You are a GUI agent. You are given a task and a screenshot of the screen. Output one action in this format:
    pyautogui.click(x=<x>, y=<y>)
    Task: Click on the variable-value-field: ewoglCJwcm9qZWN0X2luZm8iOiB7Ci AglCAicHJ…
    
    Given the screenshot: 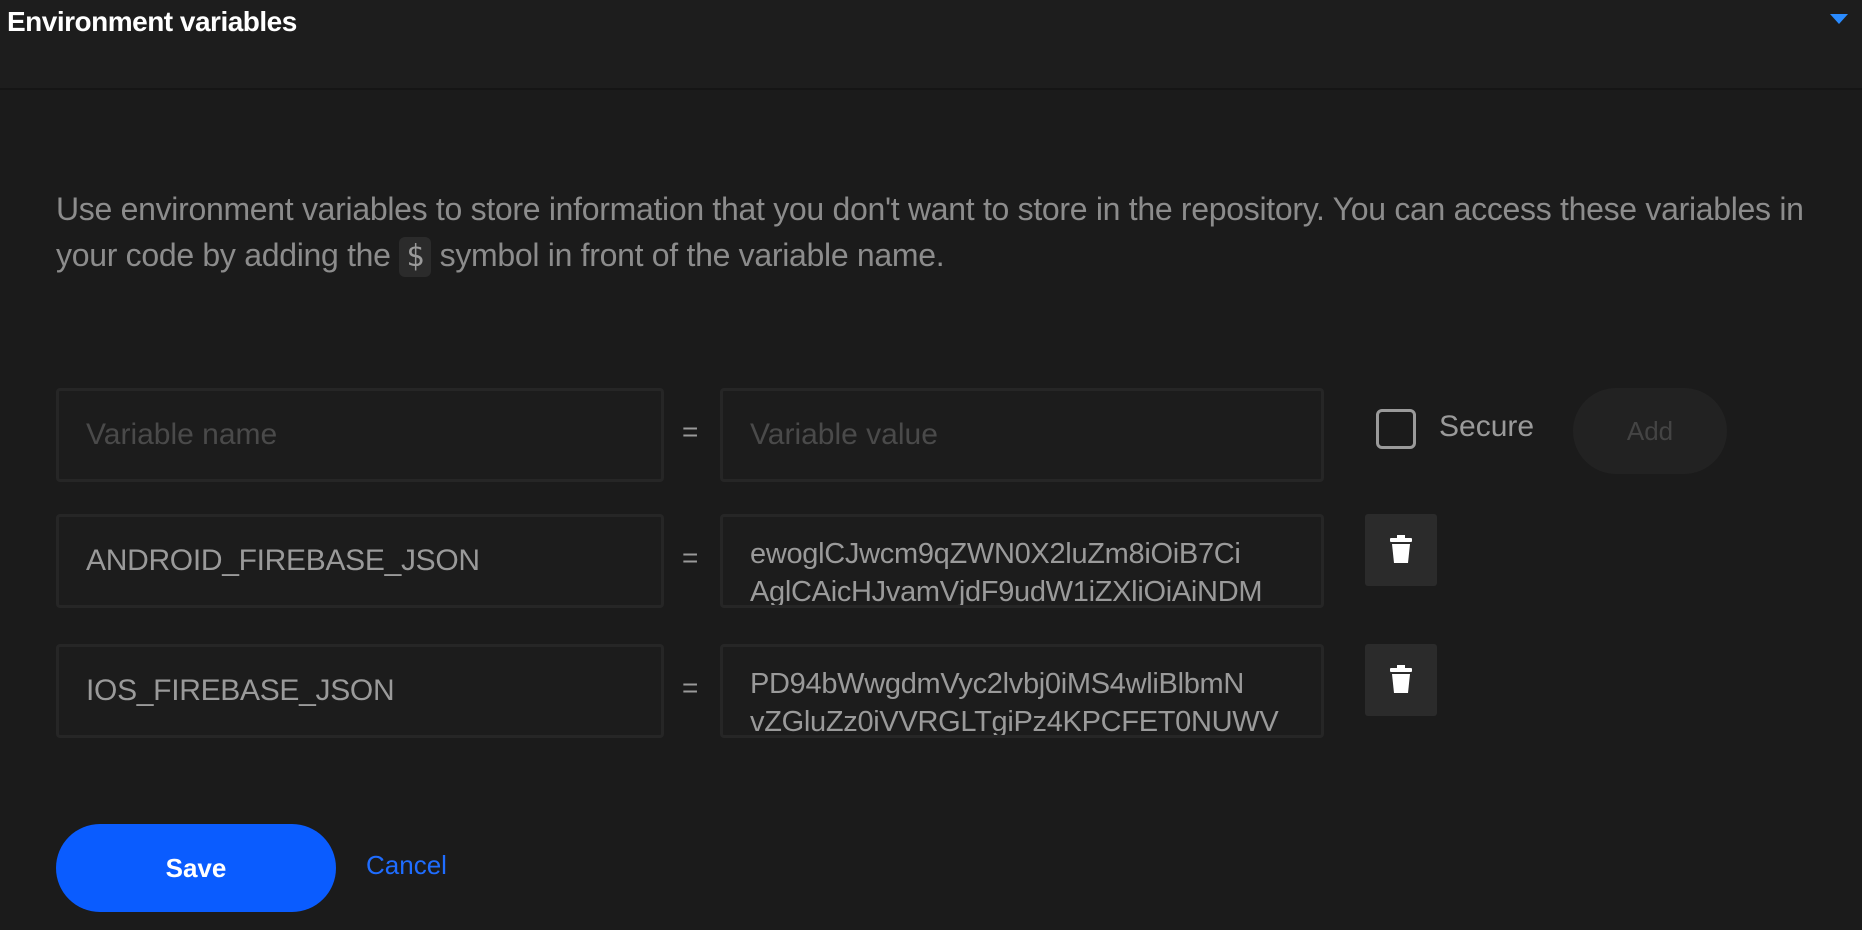 What is the action you would take?
    pyautogui.click(x=1022, y=561)
    